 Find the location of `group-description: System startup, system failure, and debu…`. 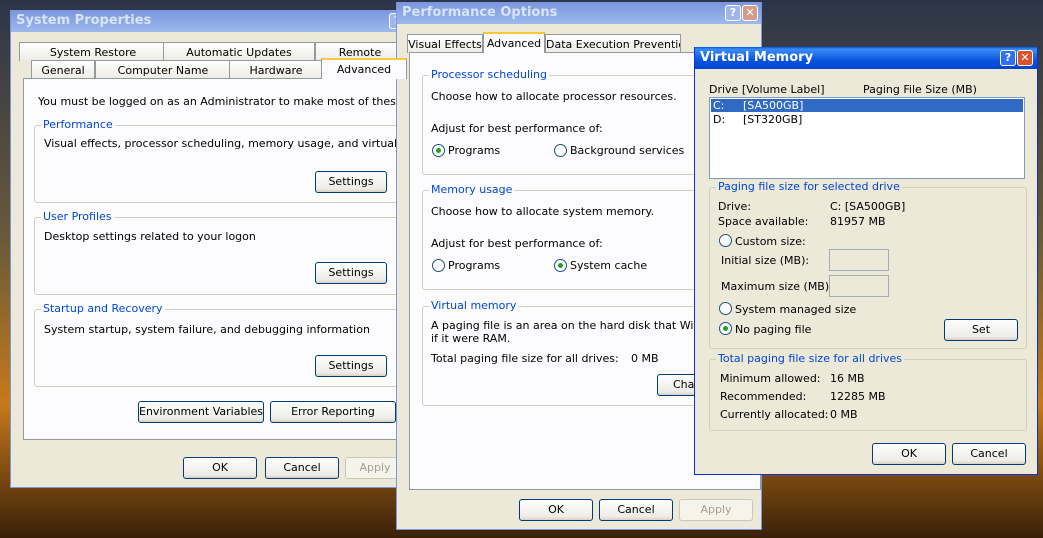

group-description: System startup, system failure, and debu… is located at coordinates (207, 329).